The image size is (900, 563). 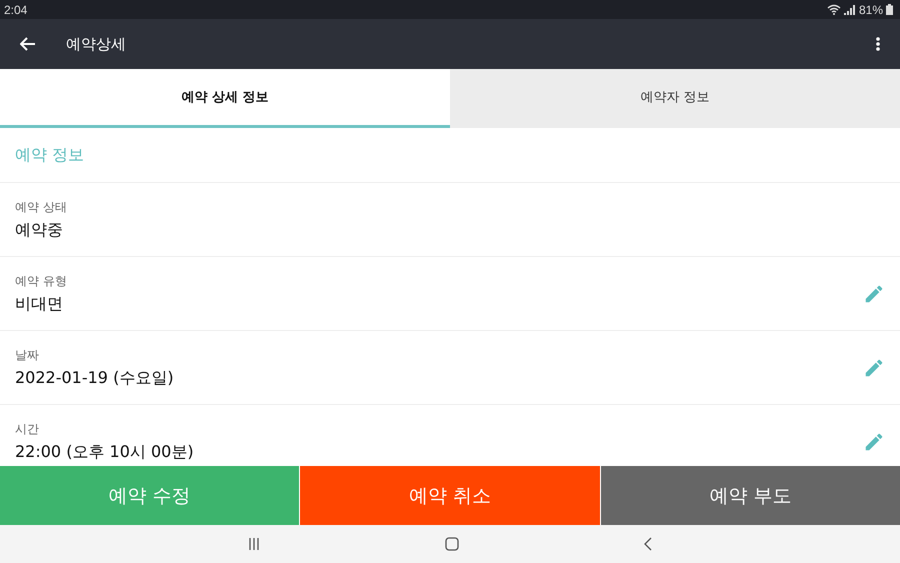 What do you see at coordinates (105, 452) in the screenshot?
I see `field-value: 22:00 (오후 10시 00분)` at bounding box center [105, 452].